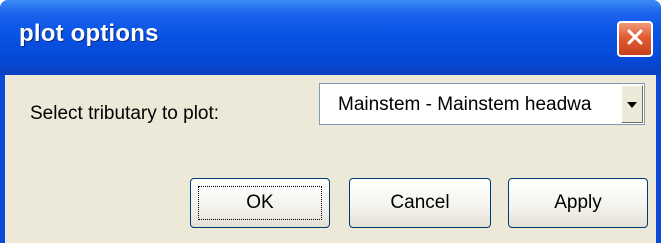  Describe the element at coordinates (465, 104) in the screenshot. I see `tributary-selected-value: Mainstem - Mainstem headwa` at that location.